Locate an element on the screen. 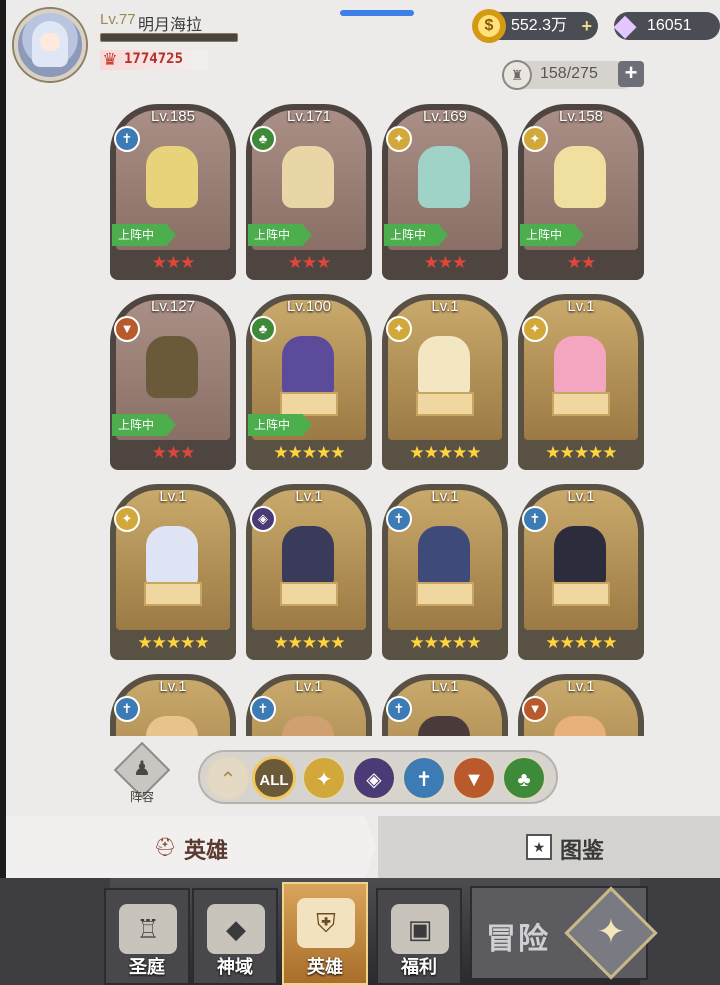 This screenshot has width=720, height=985. bottom-nav: ♖ 圣庭 ◆ 神域 ⛨ 英雄 ▣ 福利 冒险 ✦ is located at coordinates (360, 931).